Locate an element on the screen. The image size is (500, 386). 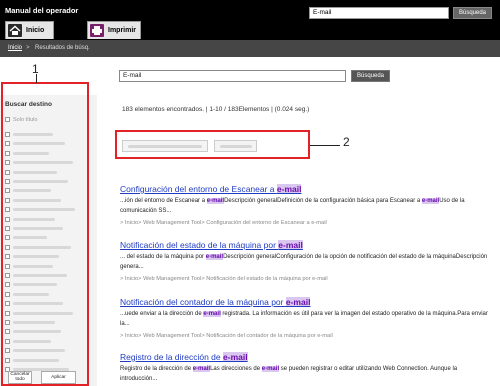
header-search-button: Búsqueda is located at coordinates (472, 13).